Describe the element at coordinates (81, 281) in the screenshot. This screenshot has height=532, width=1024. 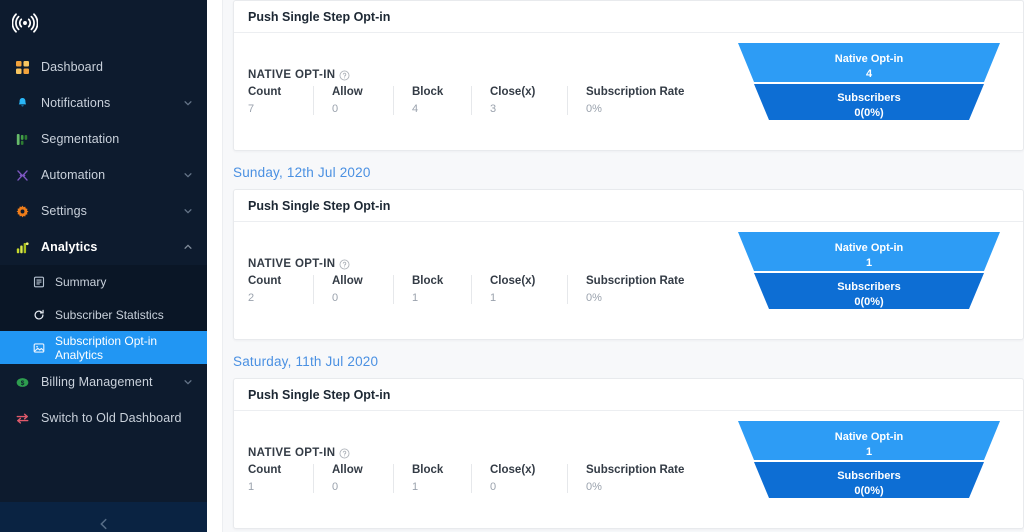
I see `sidebar-subitem-label: Summary` at that location.